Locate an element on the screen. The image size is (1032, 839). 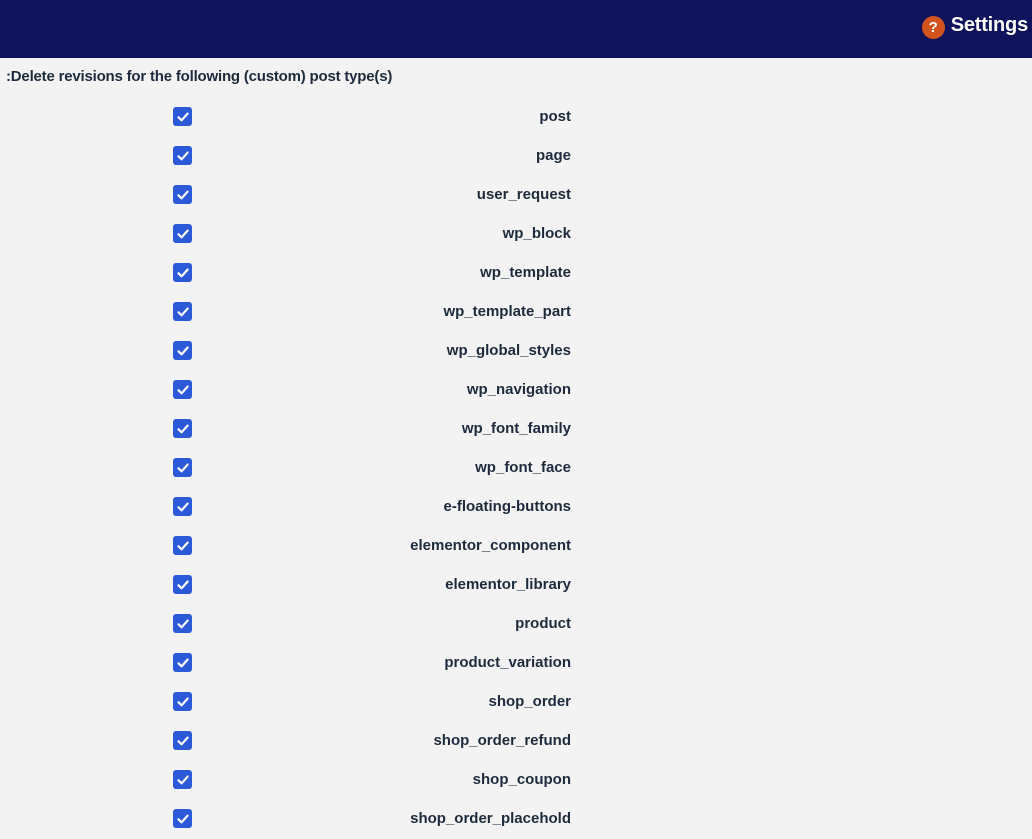
post-type-row: product_variation is located at coordinates (516, 663).